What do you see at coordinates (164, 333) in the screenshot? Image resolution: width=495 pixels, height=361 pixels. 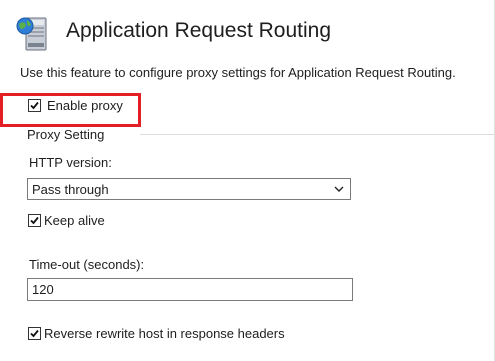 I see `reverse-rewrite-label: Reverse rewrite host in response headers` at bounding box center [164, 333].